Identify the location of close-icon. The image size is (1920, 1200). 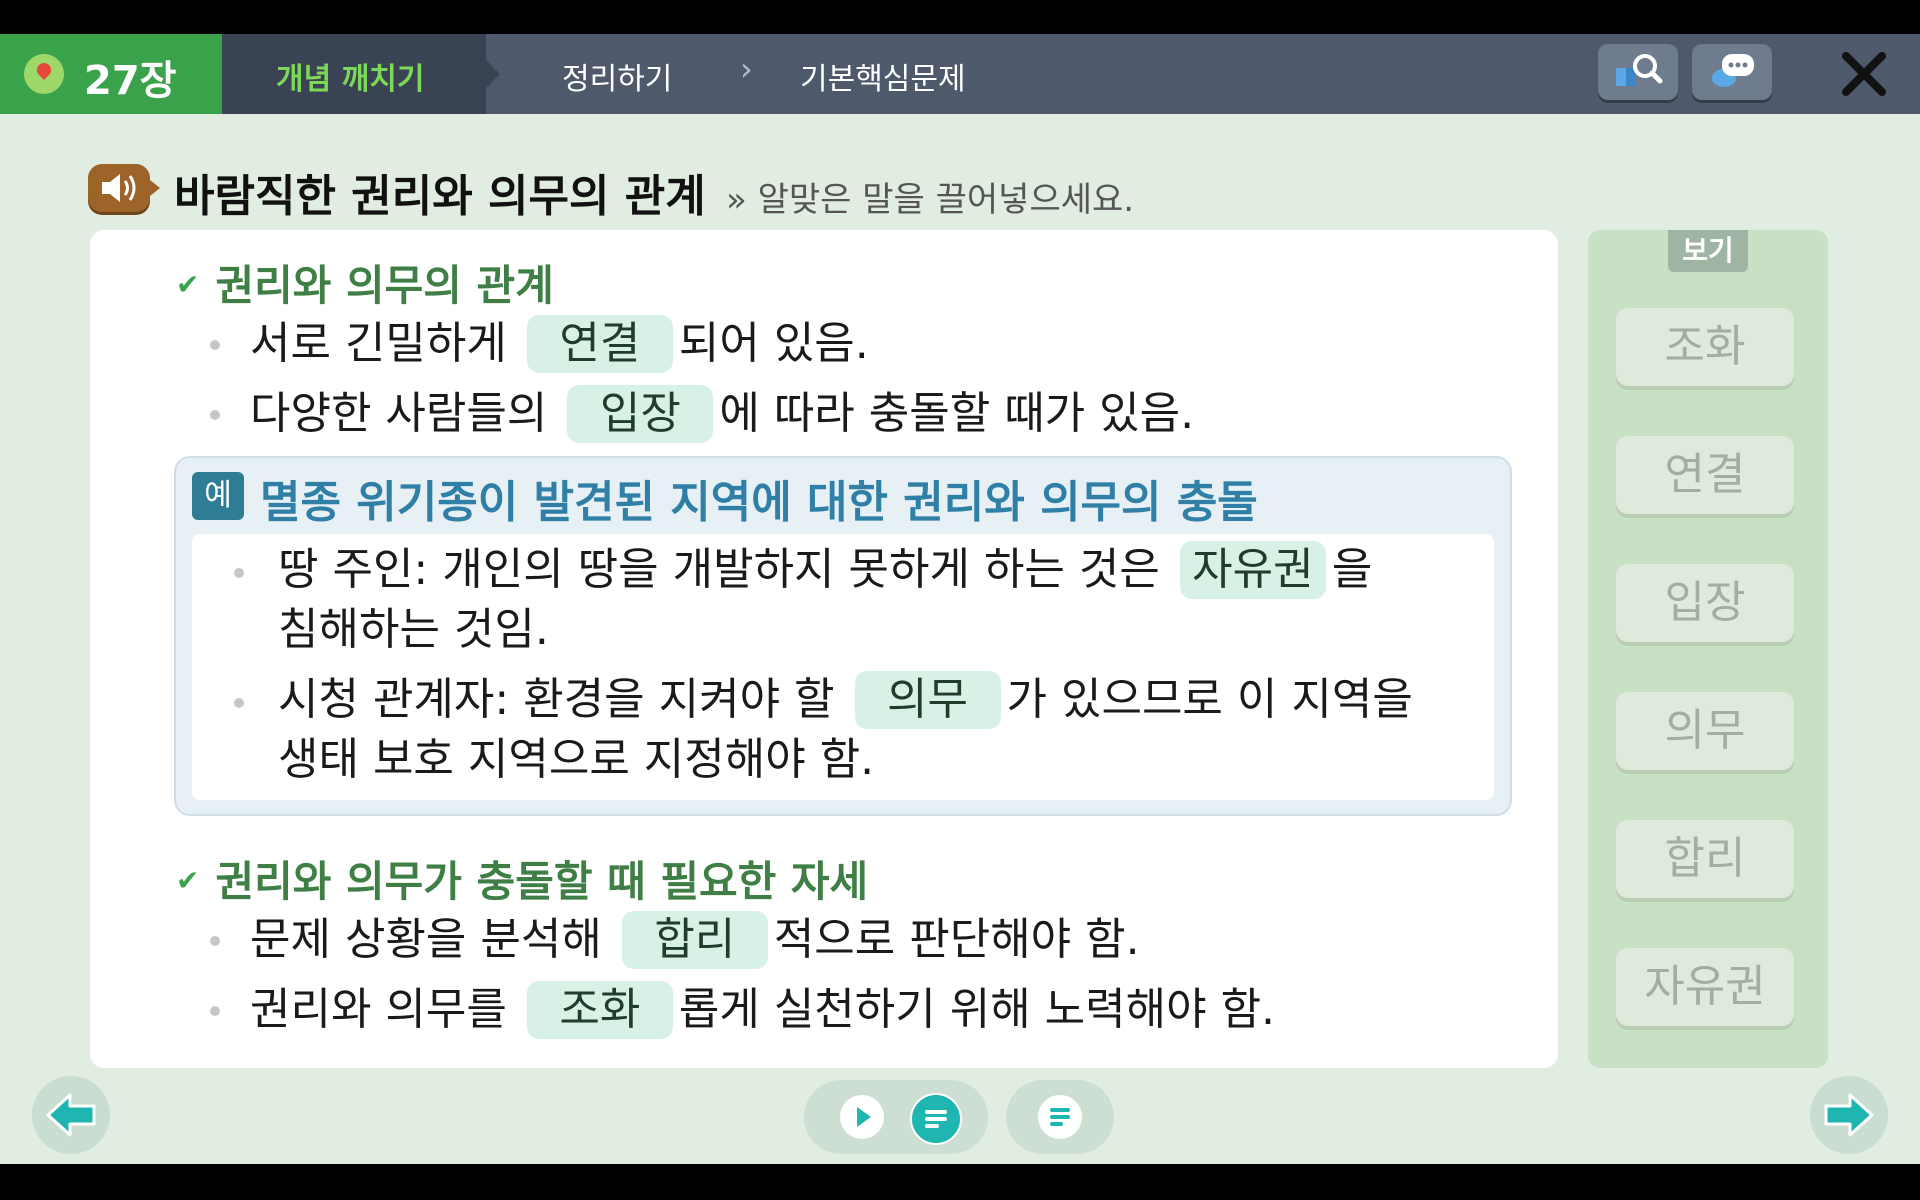
(1864, 74).